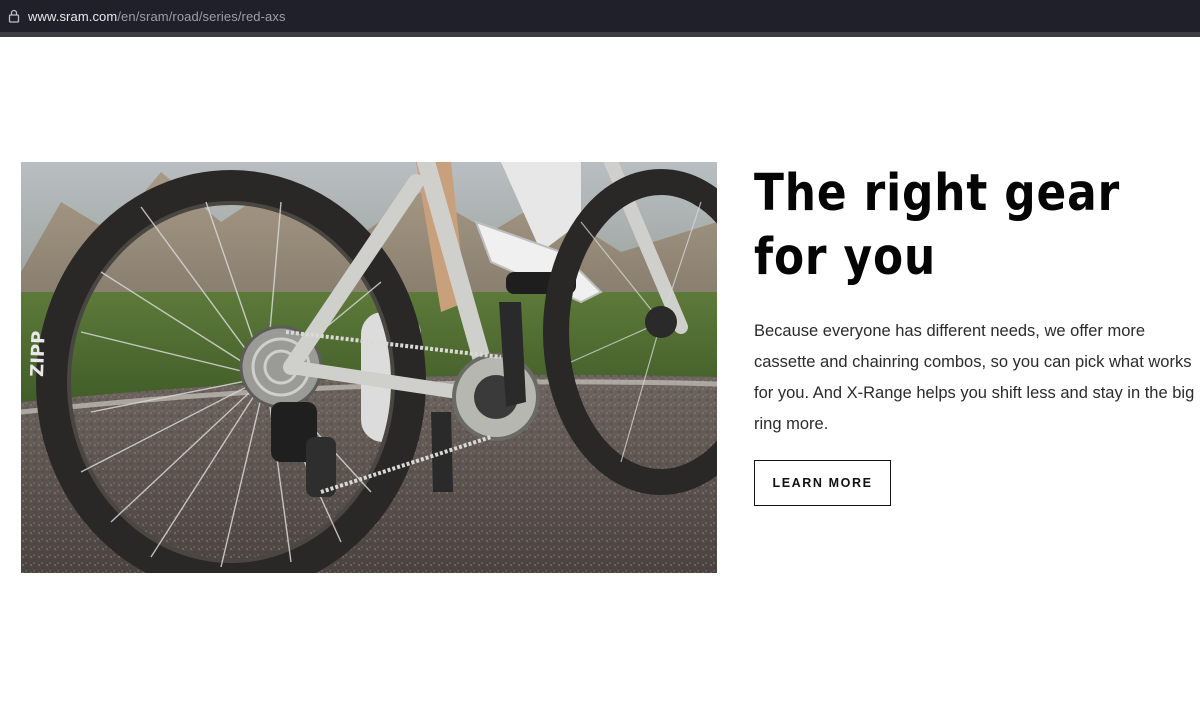  Describe the element at coordinates (600, 16) in the screenshot. I see `browser-address-bar: www.sram.com/en/sram/road/series/red-axs` at that location.